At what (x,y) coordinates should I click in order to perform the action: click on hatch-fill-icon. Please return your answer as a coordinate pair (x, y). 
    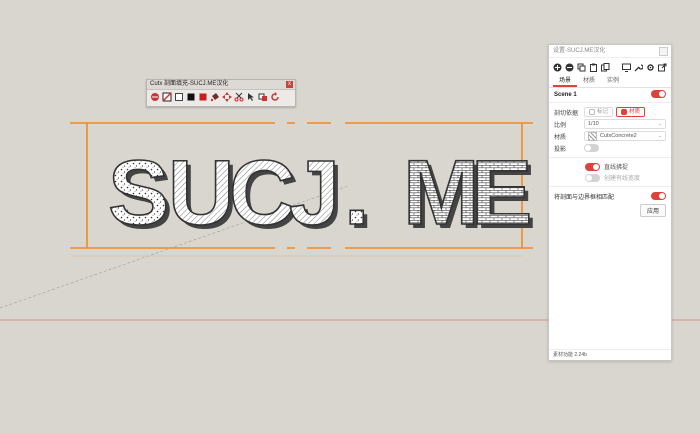
    Looking at the image, I should click on (155, 97).